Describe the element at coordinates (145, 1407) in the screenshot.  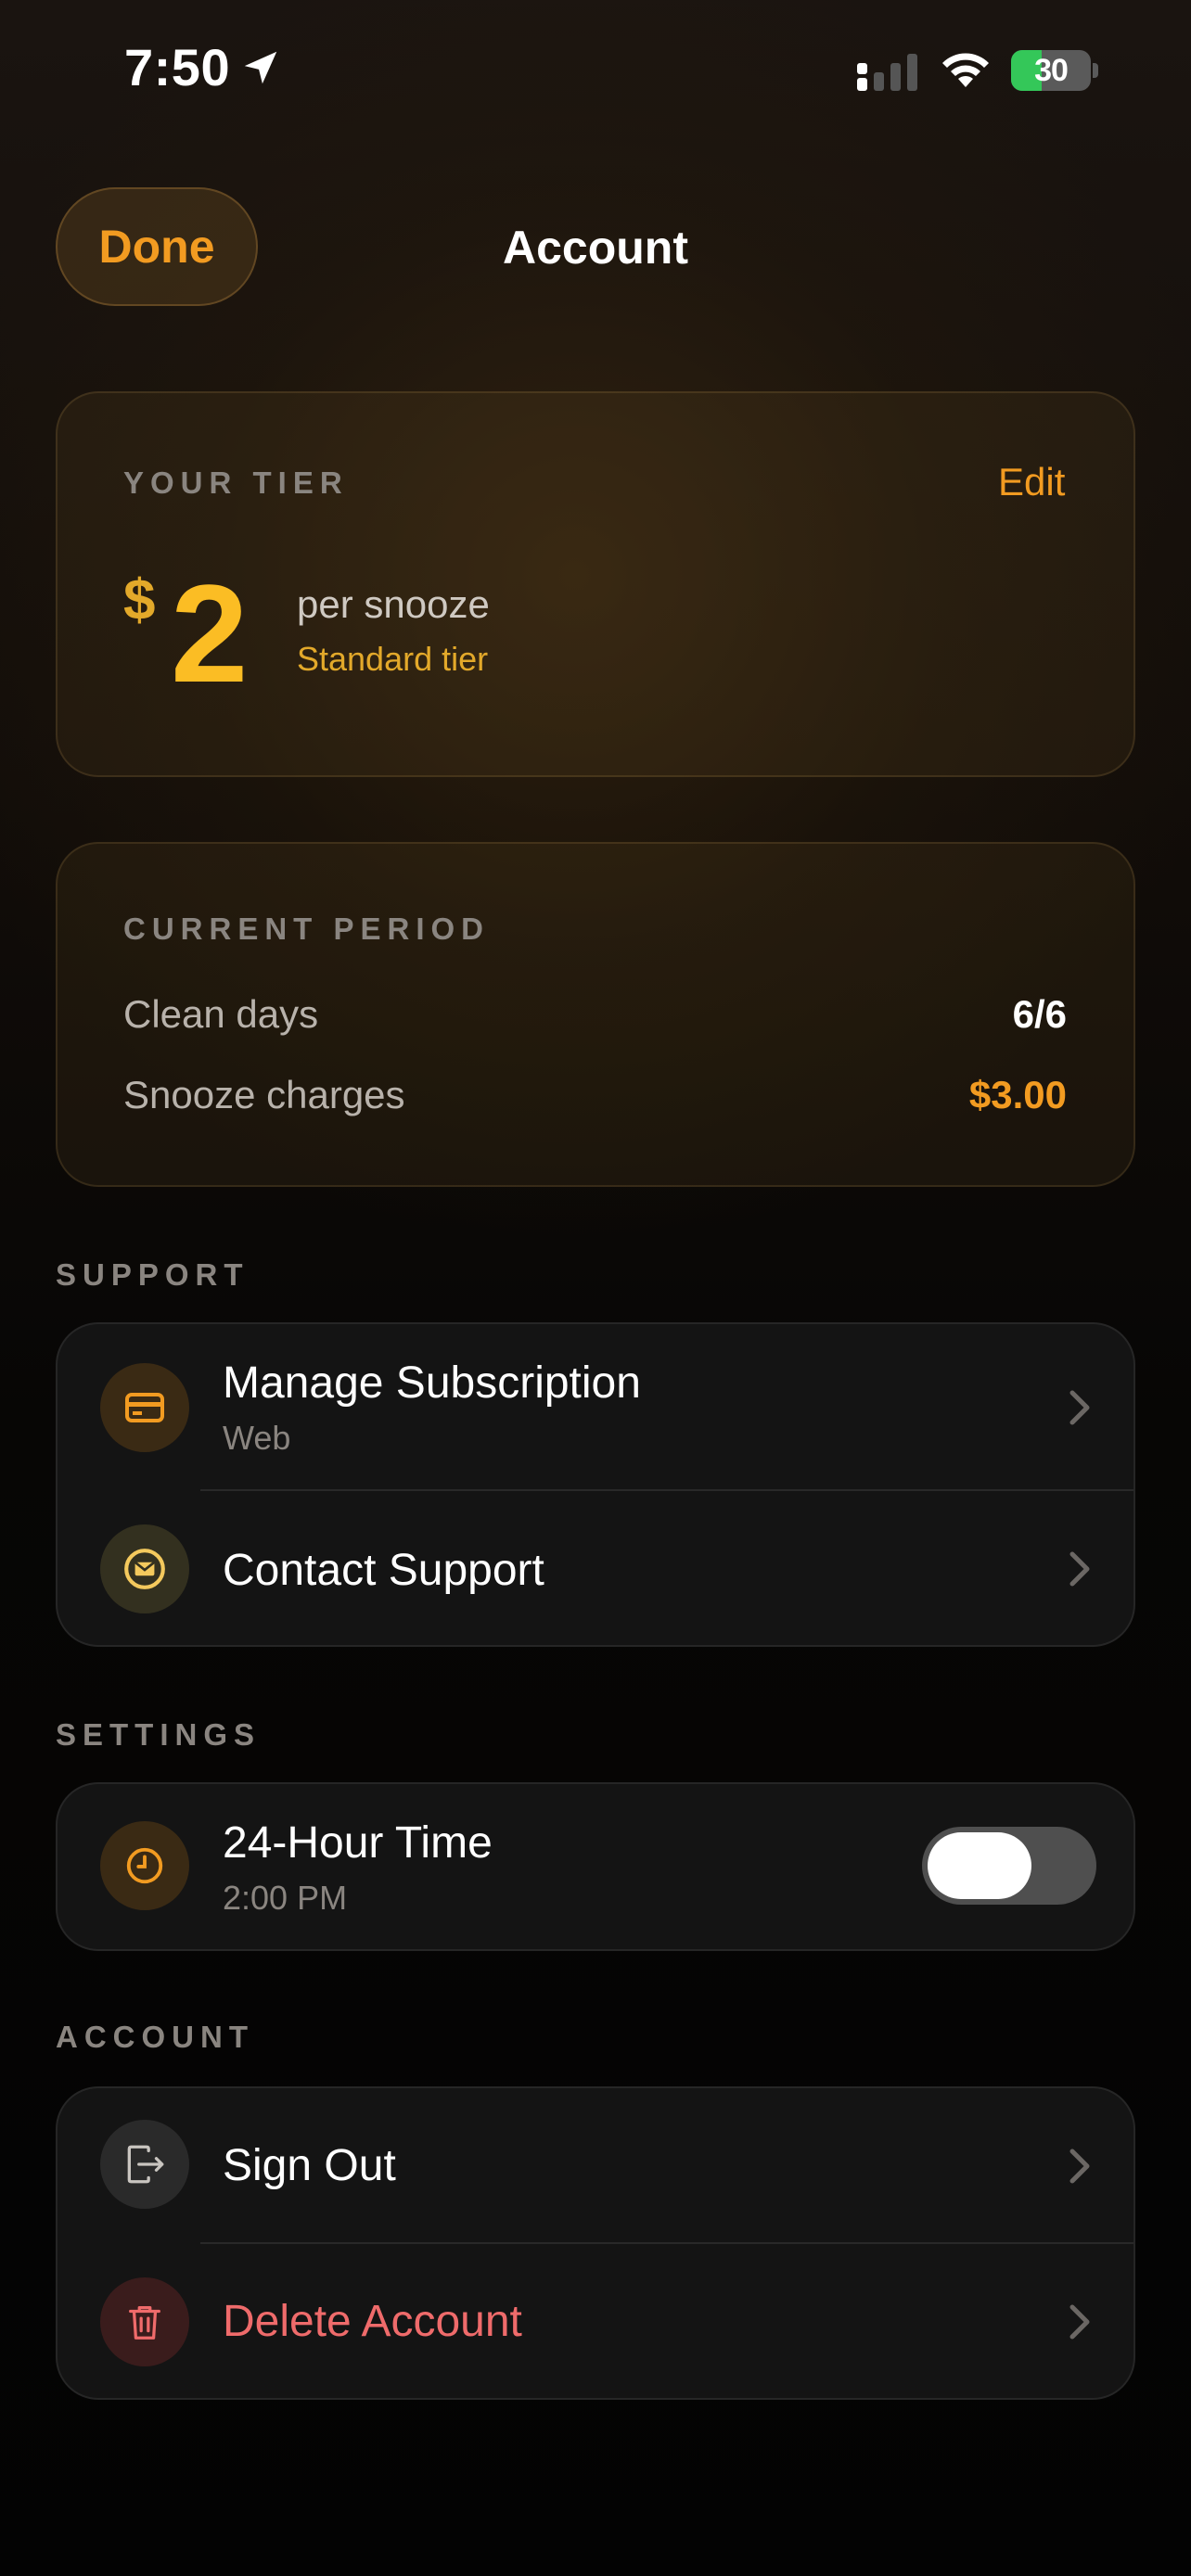
I see `credit-card-icon` at that location.